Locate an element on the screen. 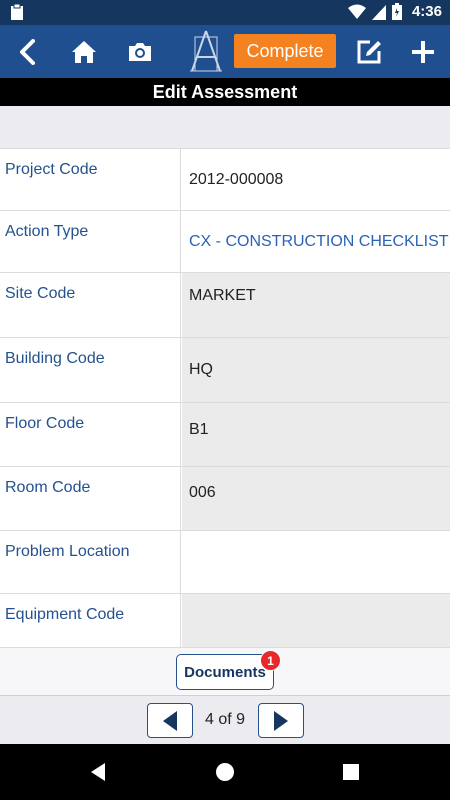 The image size is (450, 800). system-home-button is located at coordinates (225, 772).